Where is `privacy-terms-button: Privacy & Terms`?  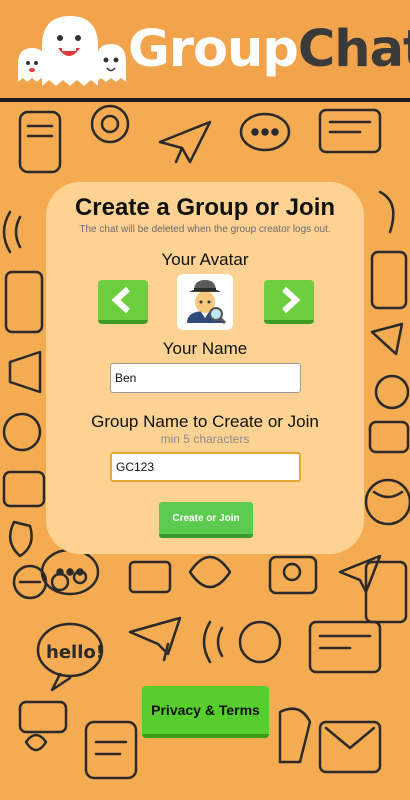 privacy-terms-button: Privacy & Terms is located at coordinates (205, 712).